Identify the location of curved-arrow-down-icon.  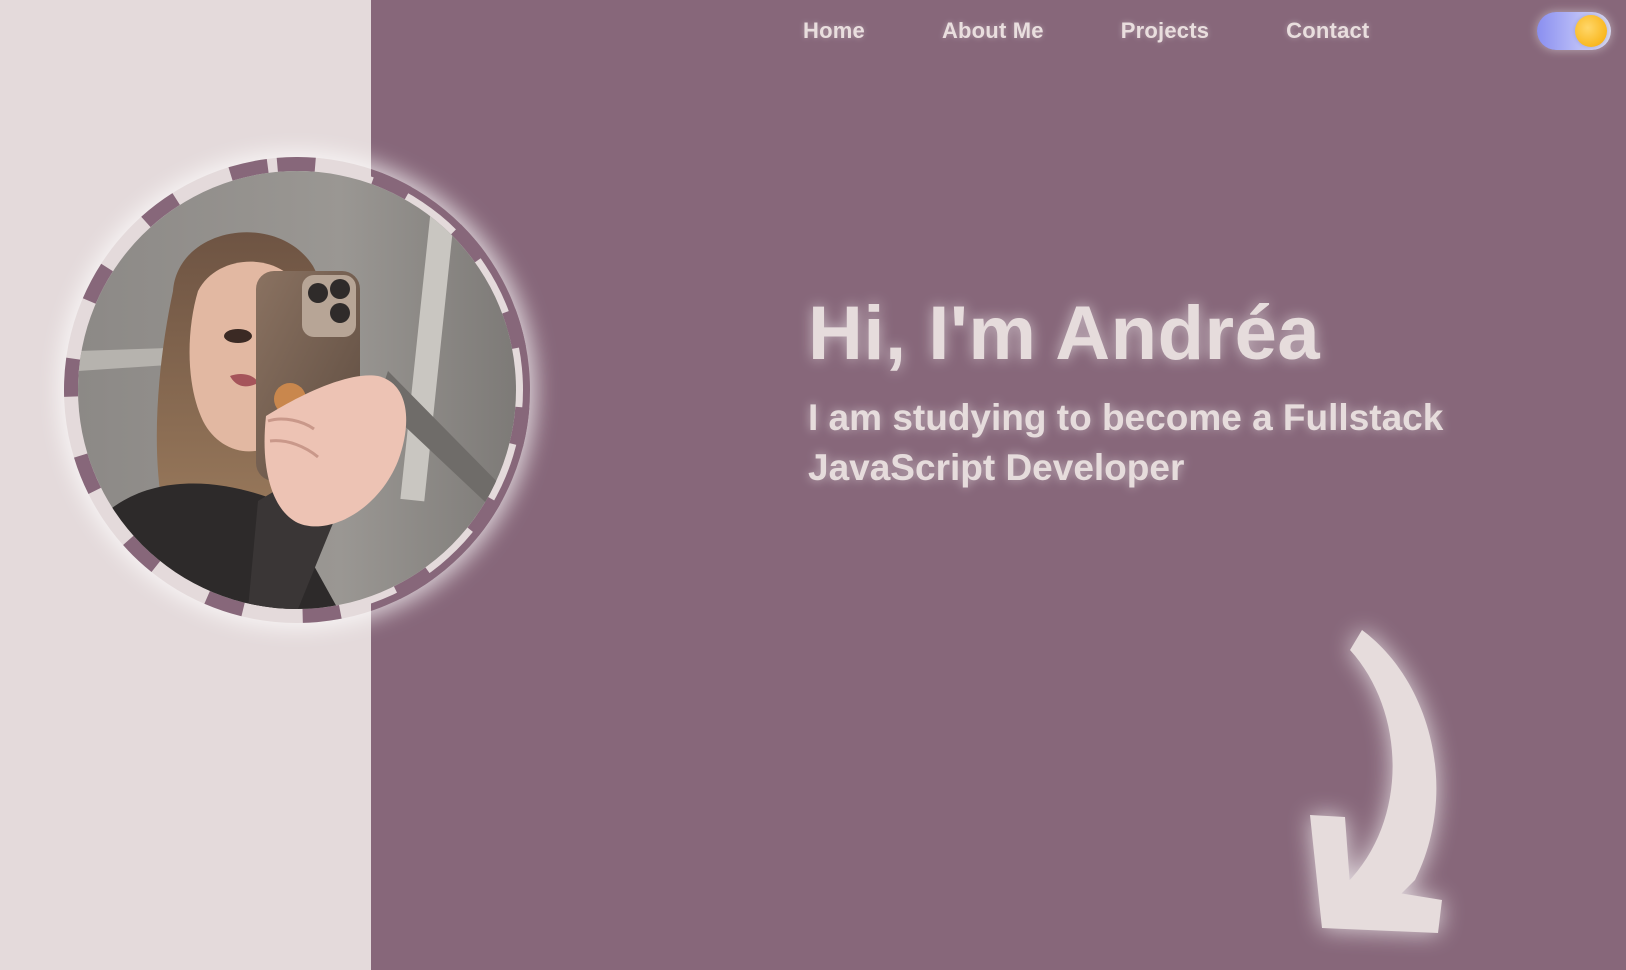
(1405, 785).